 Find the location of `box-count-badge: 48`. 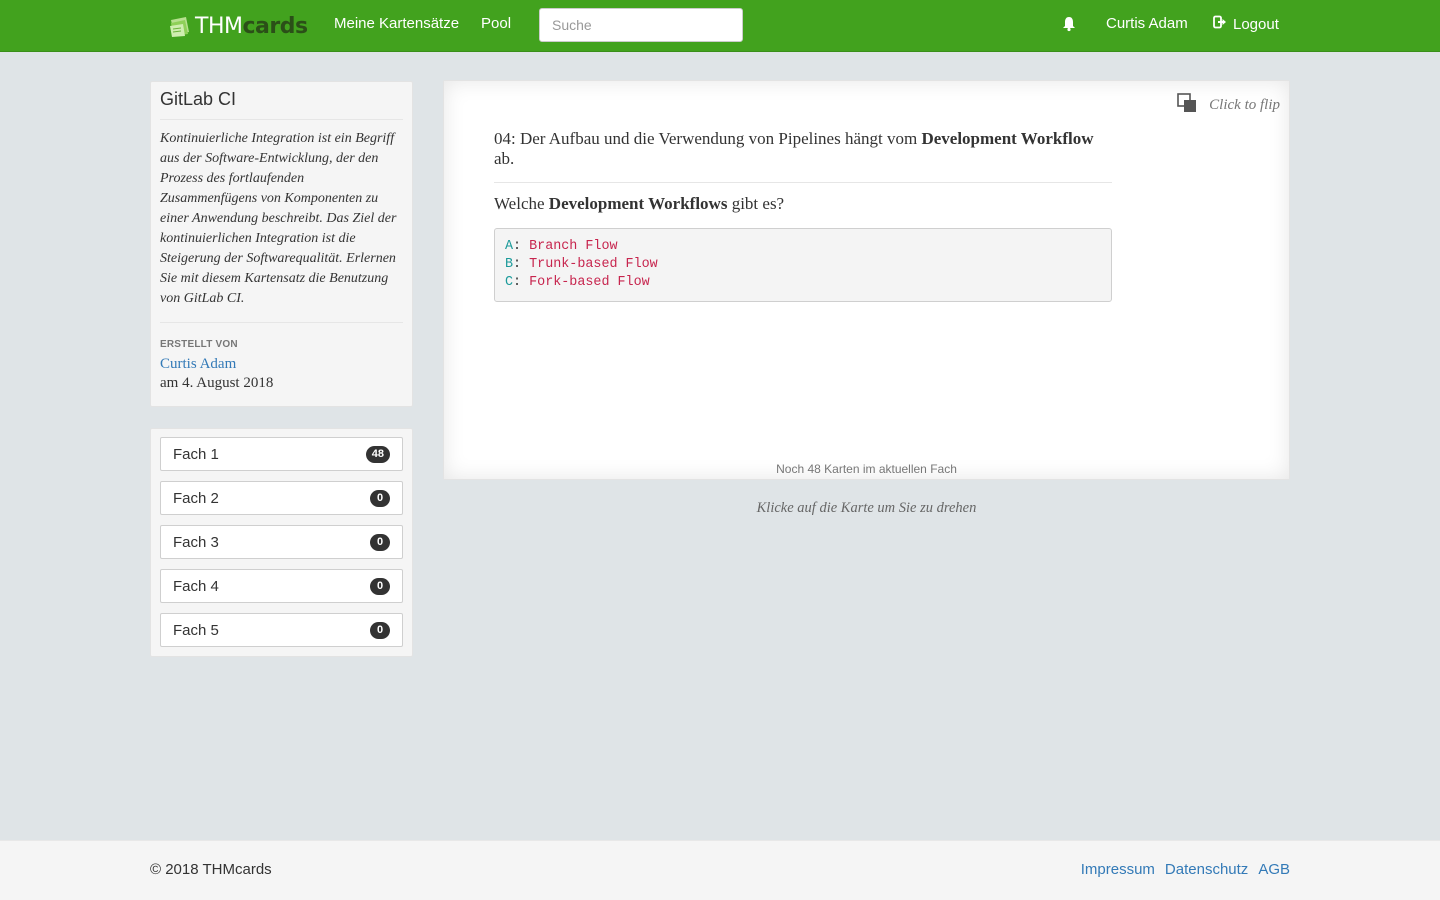

box-count-badge: 48 is located at coordinates (377, 454).